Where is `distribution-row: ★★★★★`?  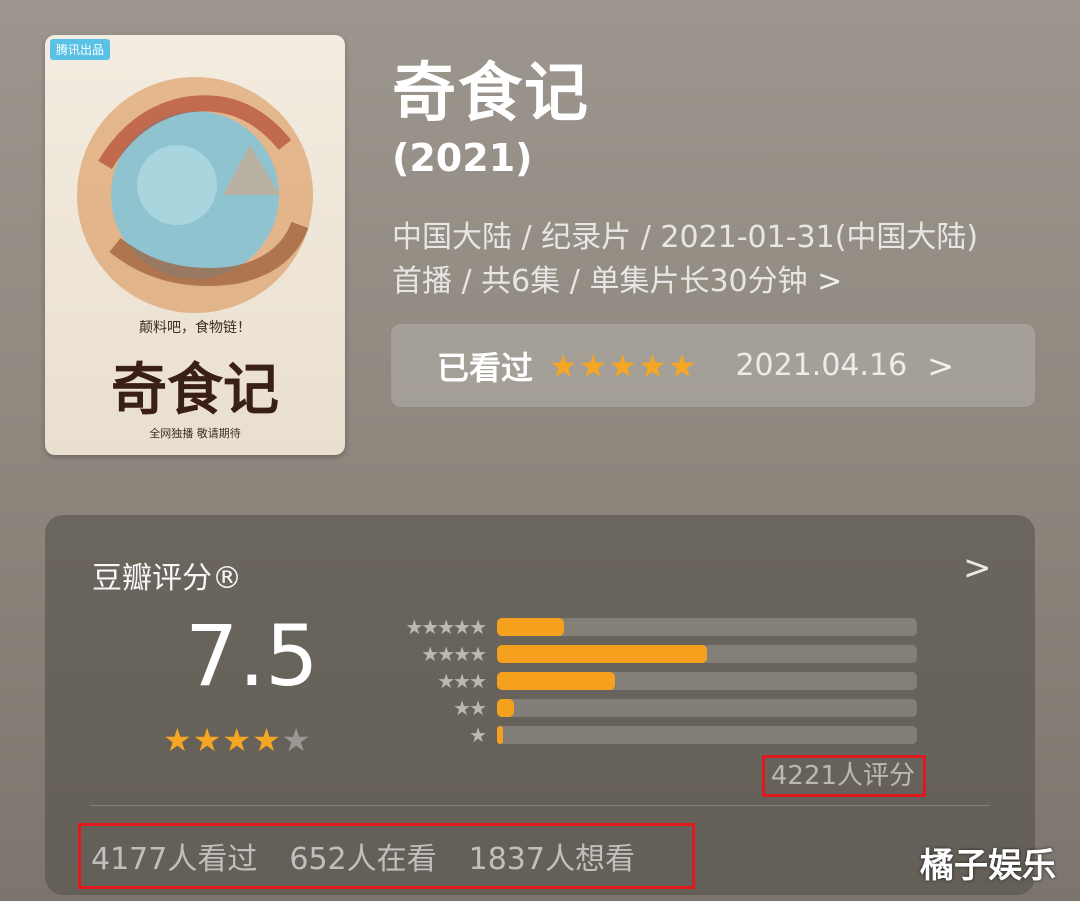 distribution-row: ★★★★★ is located at coordinates (646, 626).